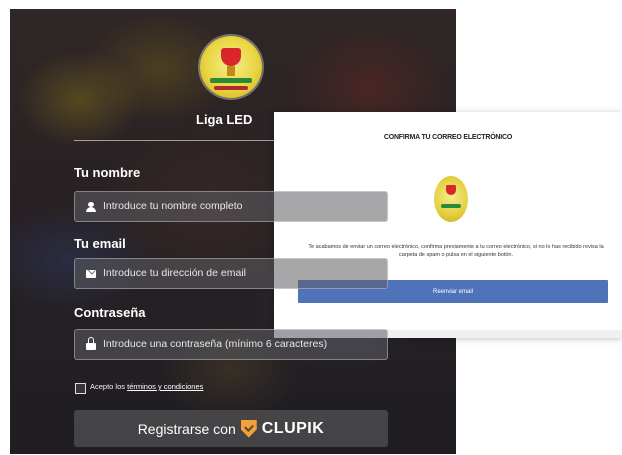 The image size is (622, 455). Describe the element at coordinates (80, 388) in the screenshot. I see `terms-checkbox` at that location.